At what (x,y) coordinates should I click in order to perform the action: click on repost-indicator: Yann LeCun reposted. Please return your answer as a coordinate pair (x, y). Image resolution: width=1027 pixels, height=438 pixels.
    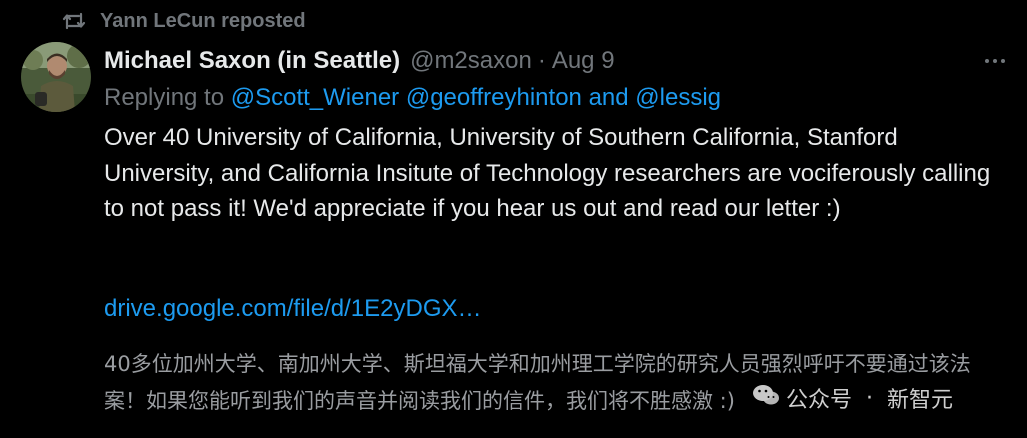
    Looking at the image, I should click on (184, 21).